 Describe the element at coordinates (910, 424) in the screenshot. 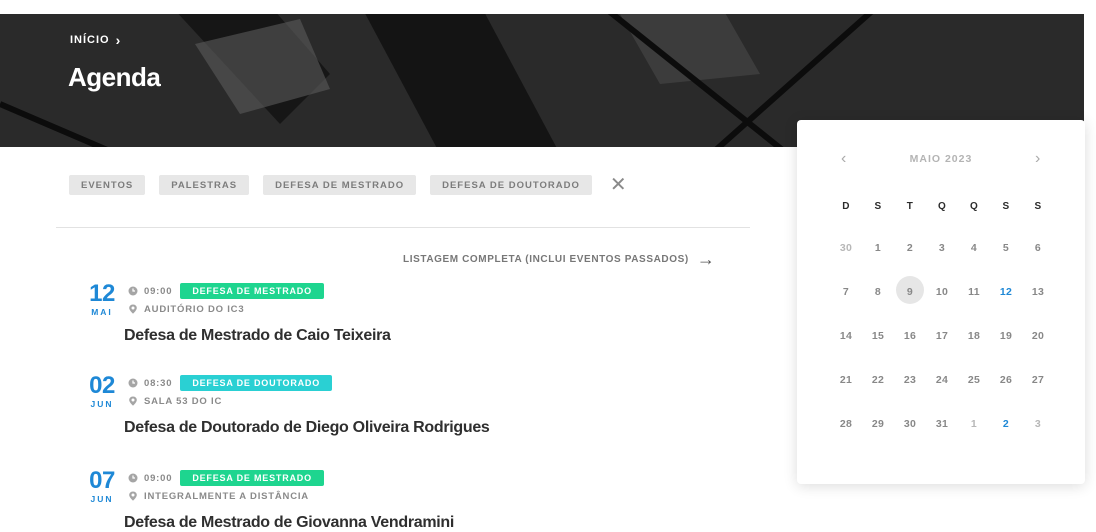

I see `calendar-day: 30` at that location.